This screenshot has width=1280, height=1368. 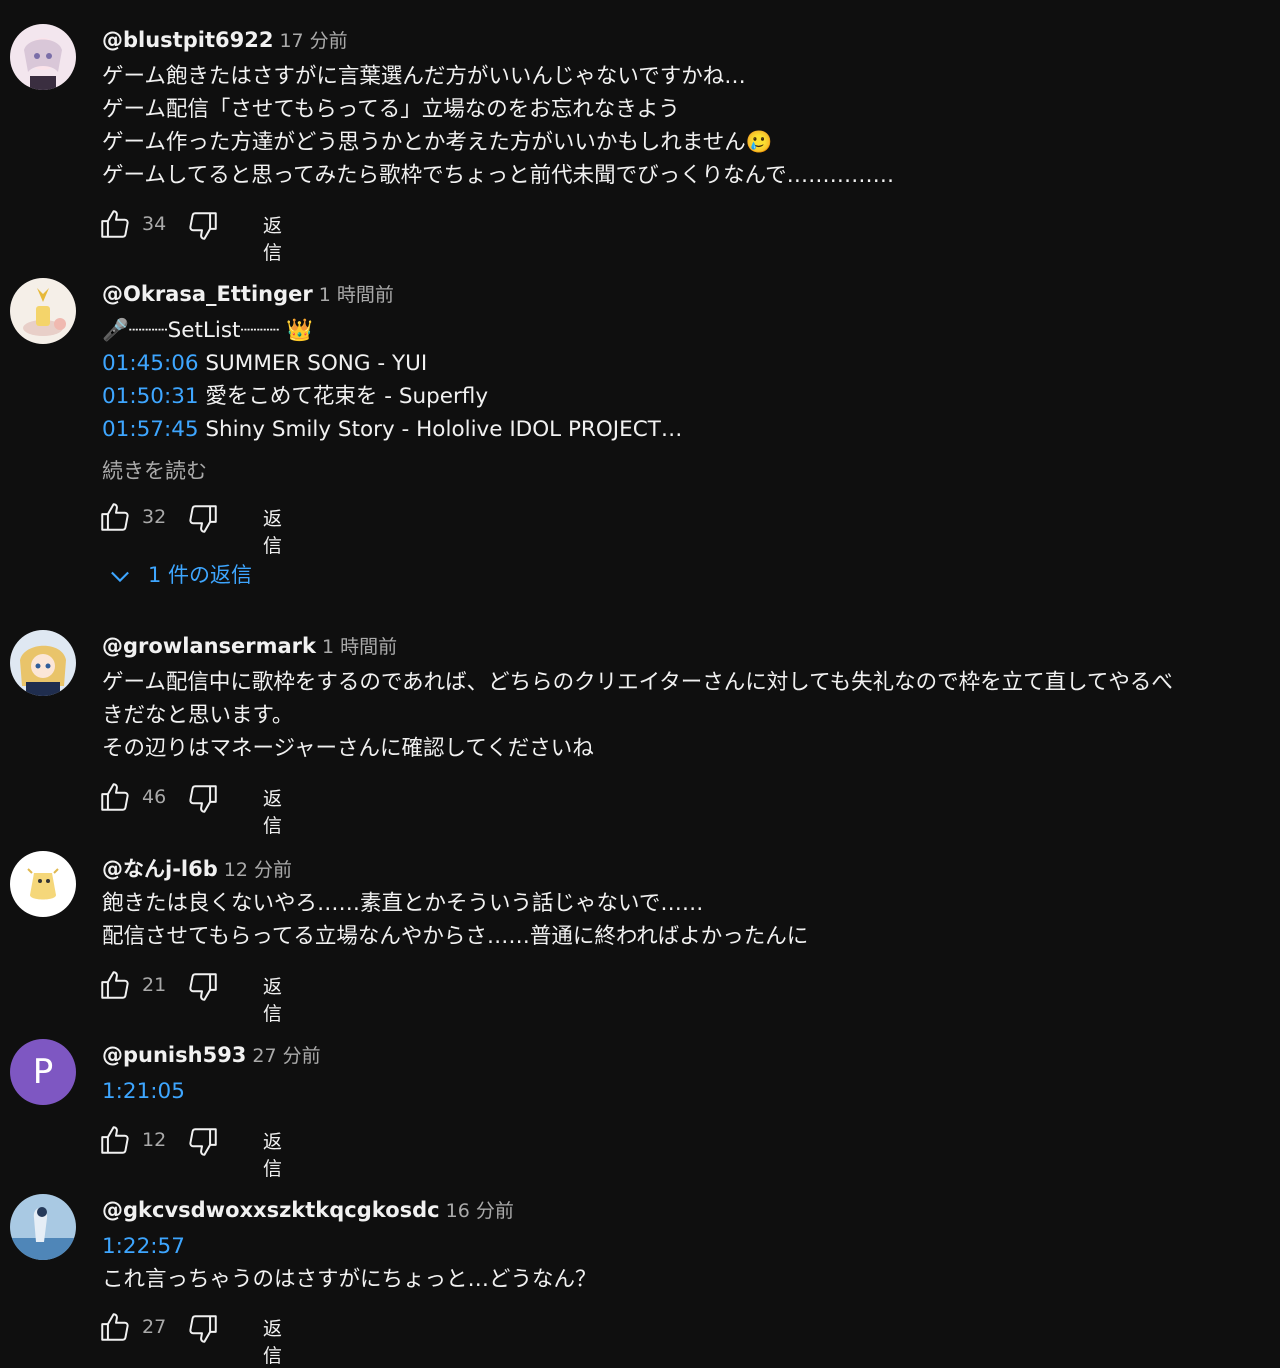 I want to click on read-more-link: 続きを読む, so click(x=154, y=470).